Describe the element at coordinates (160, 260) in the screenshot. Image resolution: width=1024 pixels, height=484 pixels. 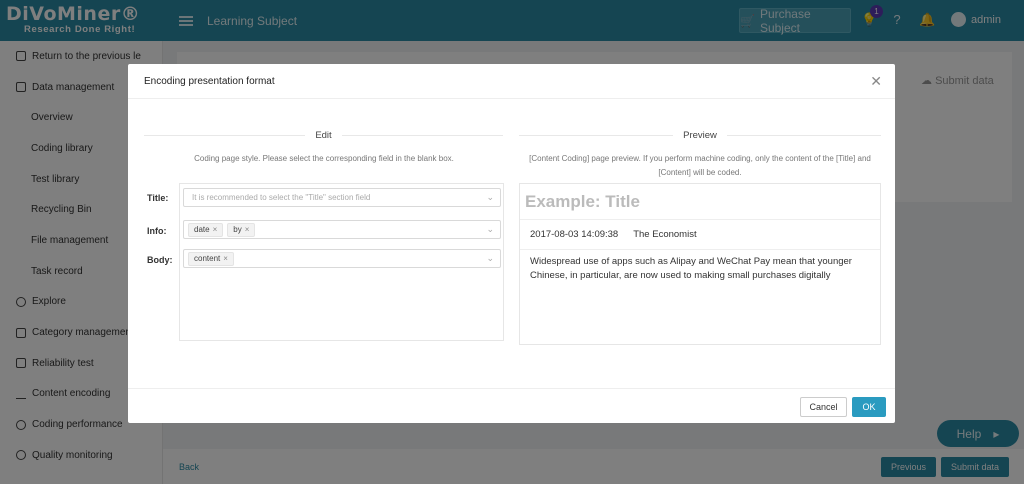
I see `body-field-label: Body:` at that location.